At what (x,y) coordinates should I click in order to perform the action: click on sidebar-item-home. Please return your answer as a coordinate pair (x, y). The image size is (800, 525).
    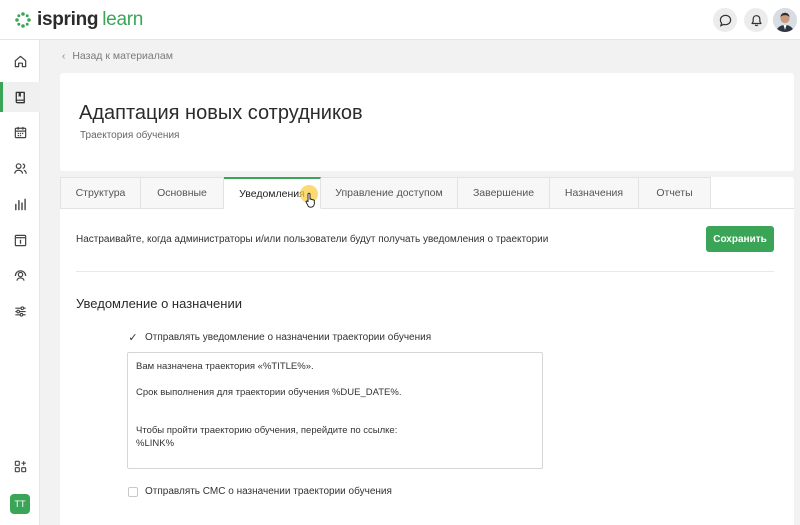
    Looking at the image, I should click on (20, 61).